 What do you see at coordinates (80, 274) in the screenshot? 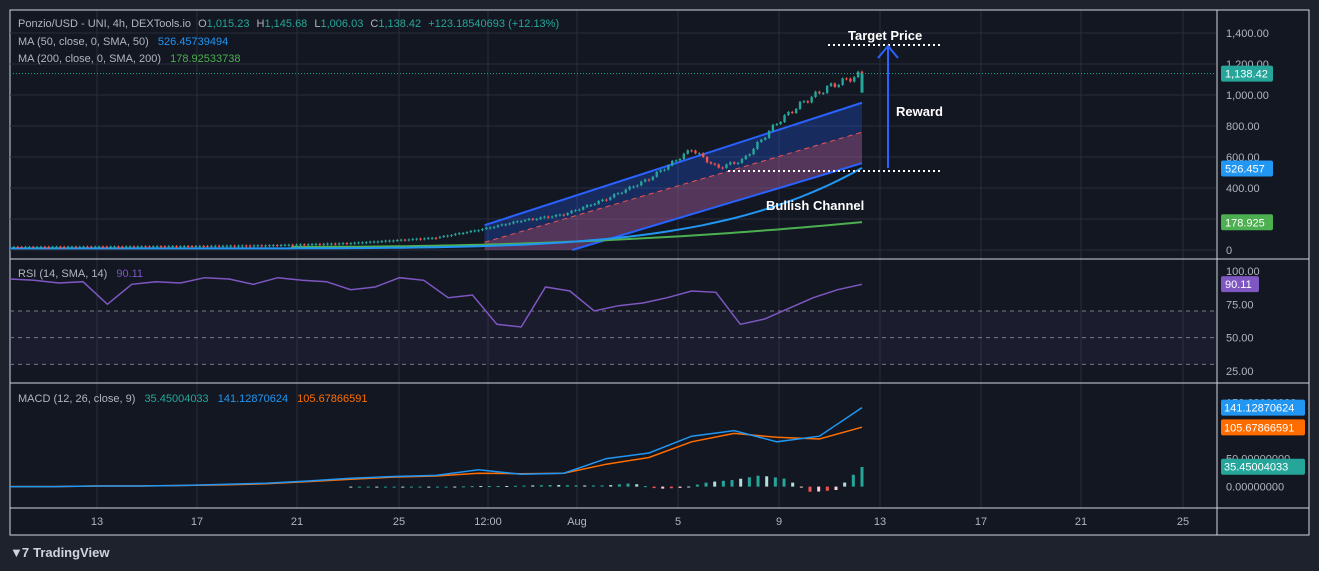
I see `rsi-legend: RSI (14, SMA, 14) 90.11` at bounding box center [80, 274].